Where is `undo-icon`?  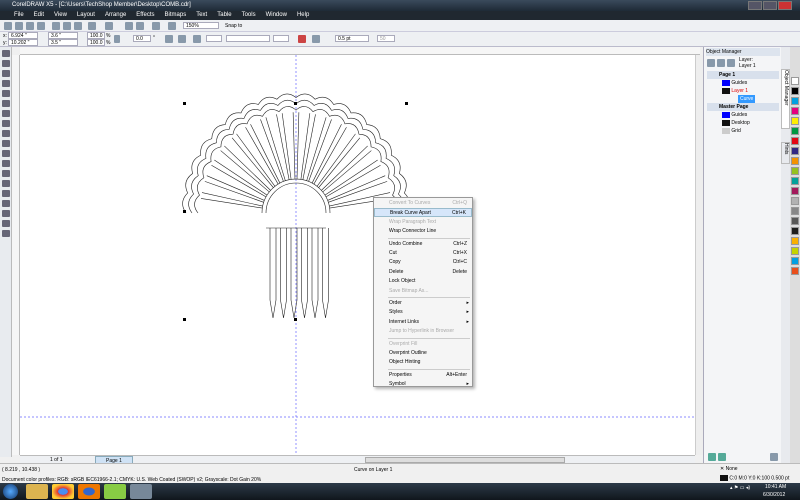 undo-icon is located at coordinates (92, 26).